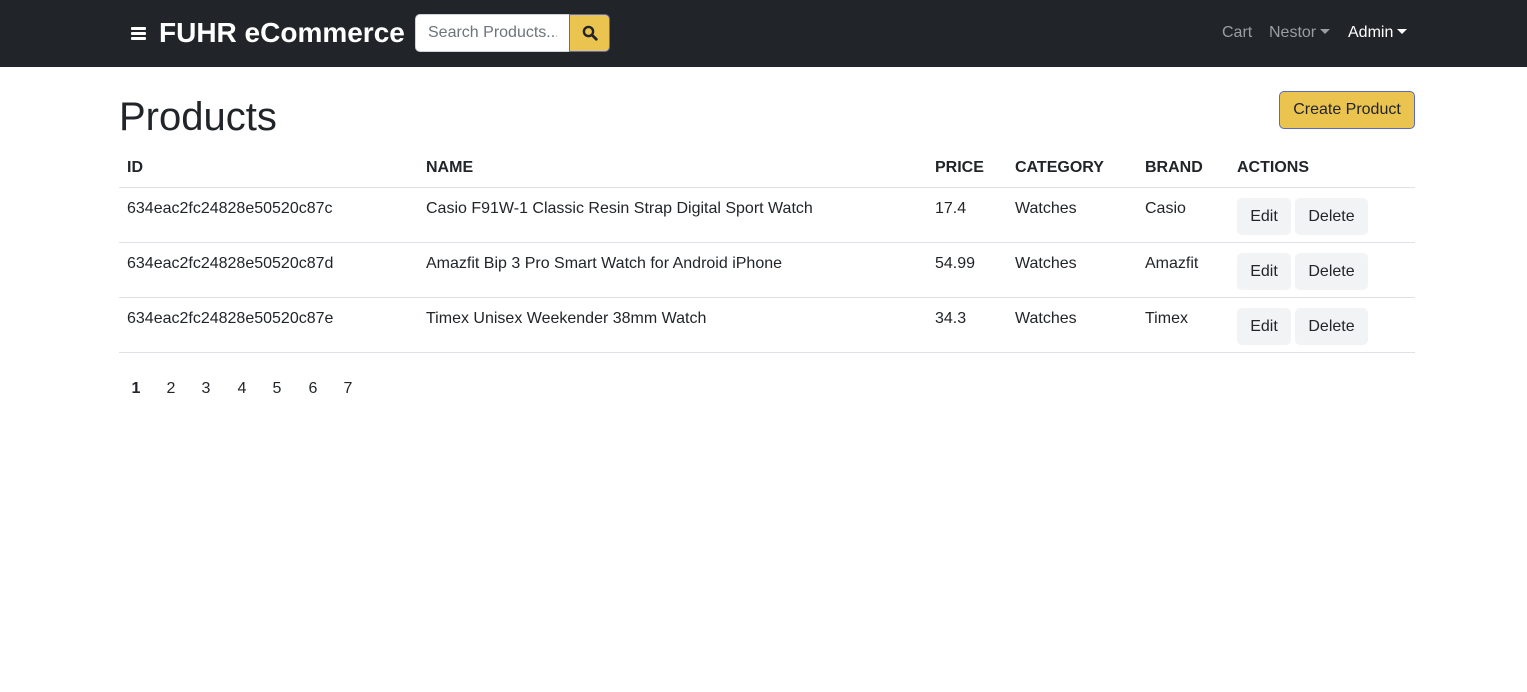  I want to click on table-divider, so click(767, 352).